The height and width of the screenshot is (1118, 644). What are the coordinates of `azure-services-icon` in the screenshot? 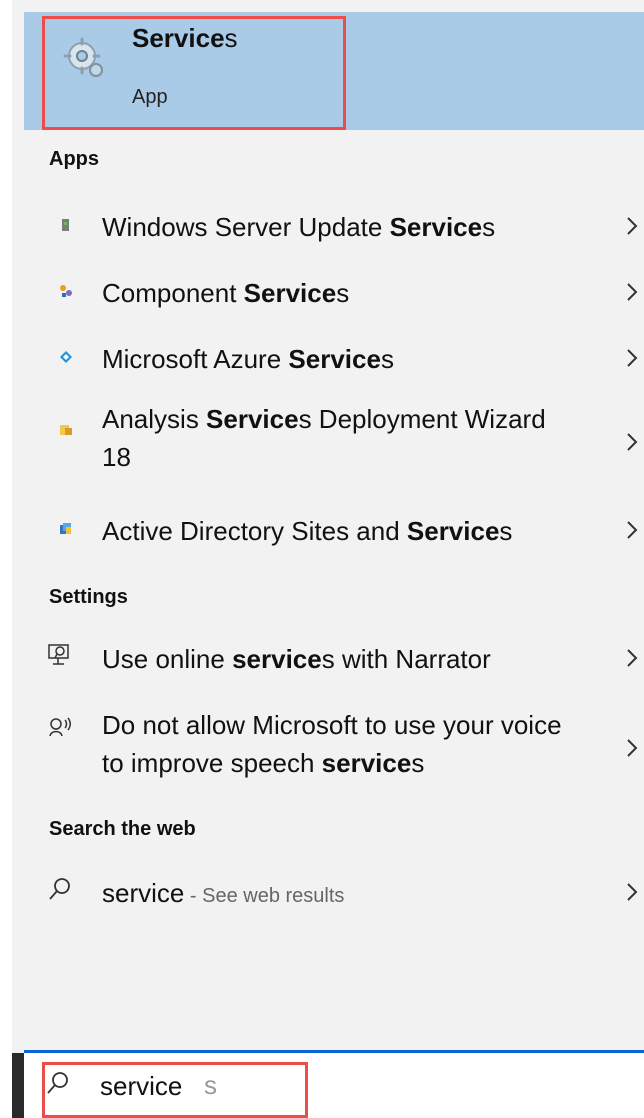 It's located at (66, 357).